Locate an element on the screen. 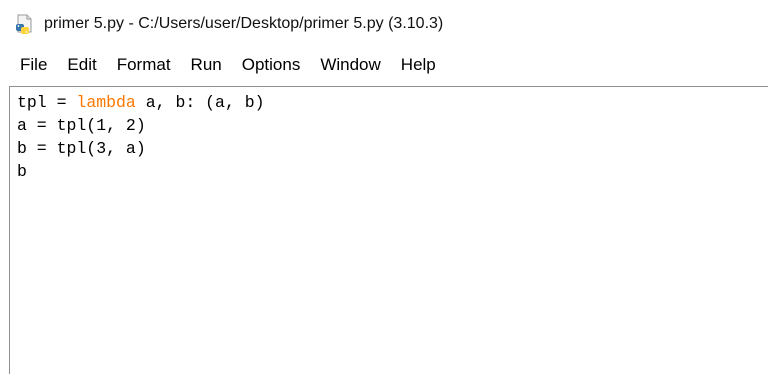 Image resolution: width=768 pixels, height=374 pixels. menu-options: Options is located at coordinates (271, 65).